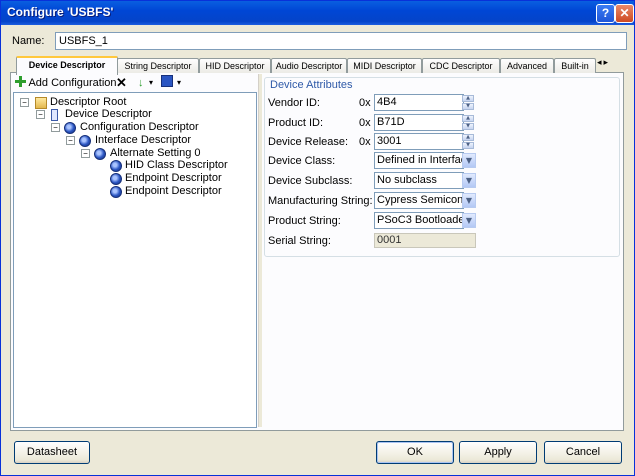  I want to click on group-title: Device Attributes, so click(311, 85).